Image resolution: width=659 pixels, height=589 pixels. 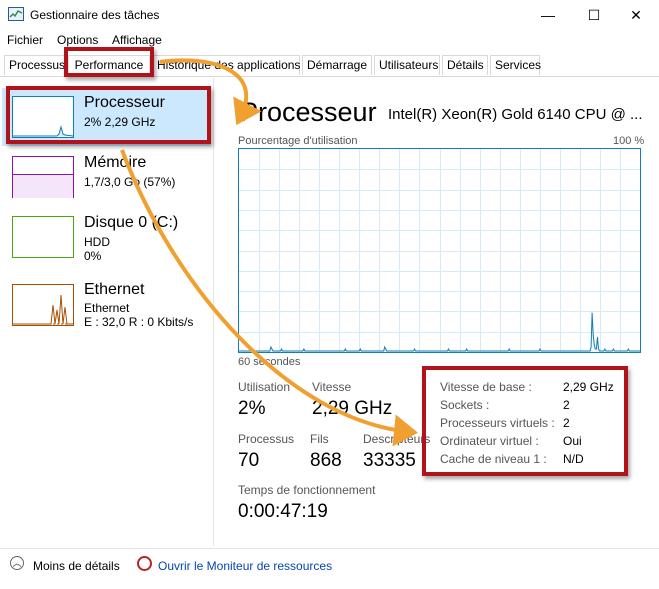 What do you see at coordinates (319, 439) in the screenshot?
I see `threads-label: Fils` at bounding box center [319, 439].